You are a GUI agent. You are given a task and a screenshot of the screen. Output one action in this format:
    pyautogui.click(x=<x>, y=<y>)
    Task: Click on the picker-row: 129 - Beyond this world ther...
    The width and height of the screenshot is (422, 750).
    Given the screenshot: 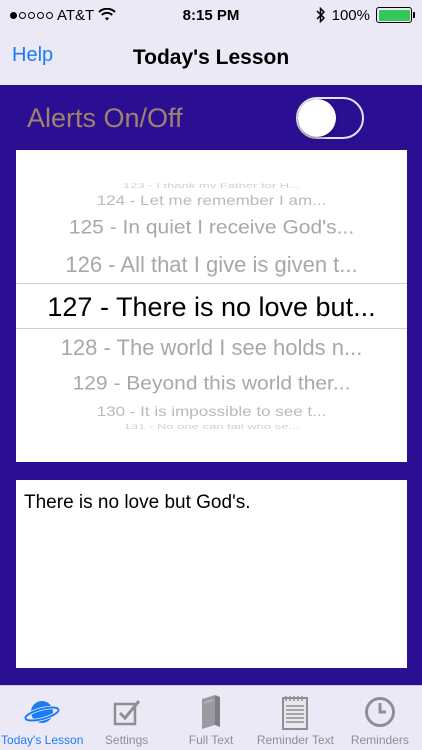 What is the action you would take?
    pyautogui.click(x=211, y=384)
    